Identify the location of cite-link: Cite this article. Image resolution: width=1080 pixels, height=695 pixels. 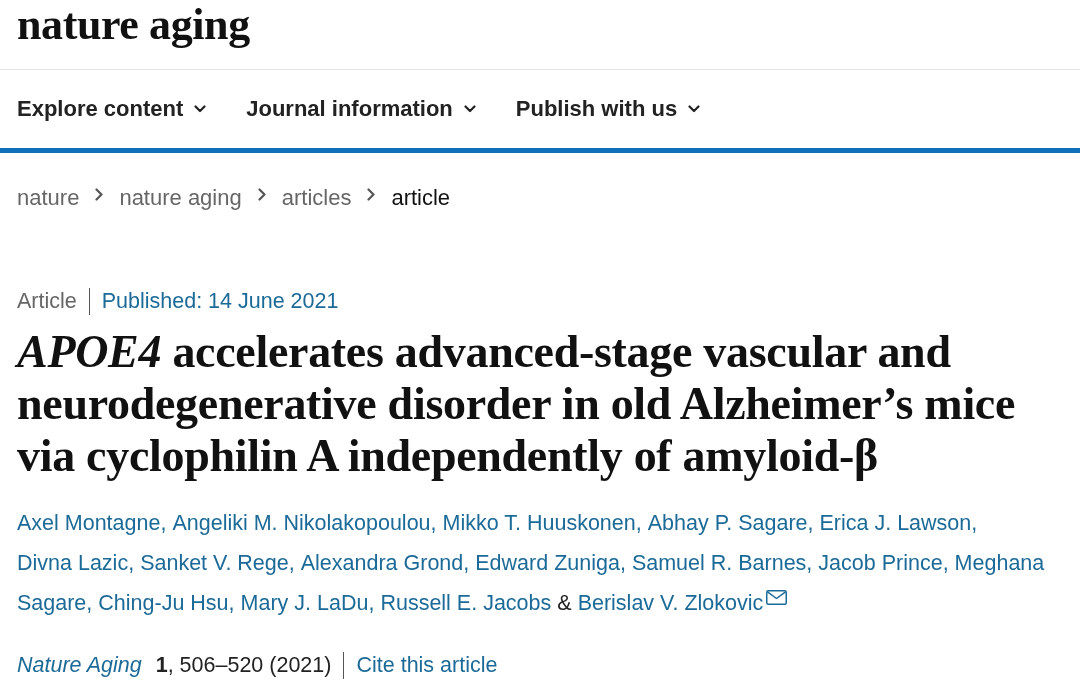
(427, 665).